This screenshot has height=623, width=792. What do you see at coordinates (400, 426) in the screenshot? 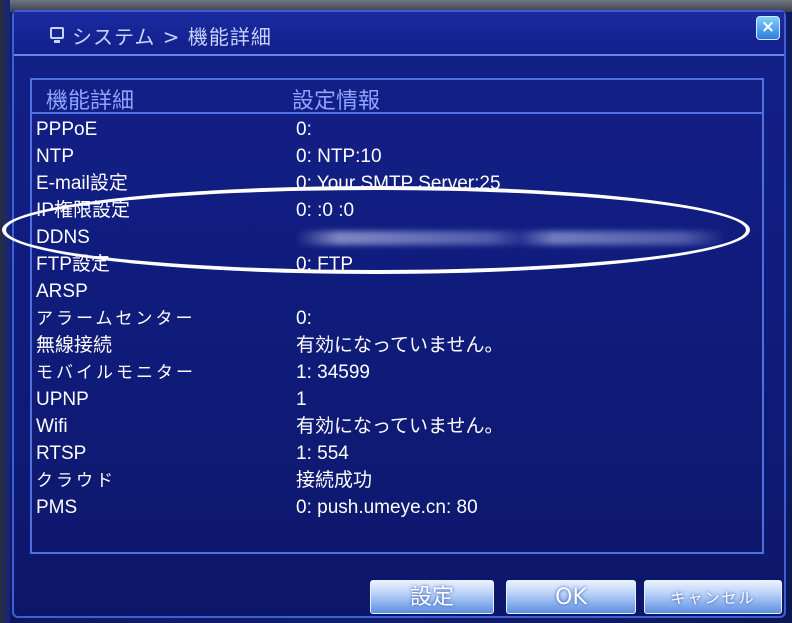
I see `row-value-wifi: 有効になっていません。` at bounding box center [400, 426].